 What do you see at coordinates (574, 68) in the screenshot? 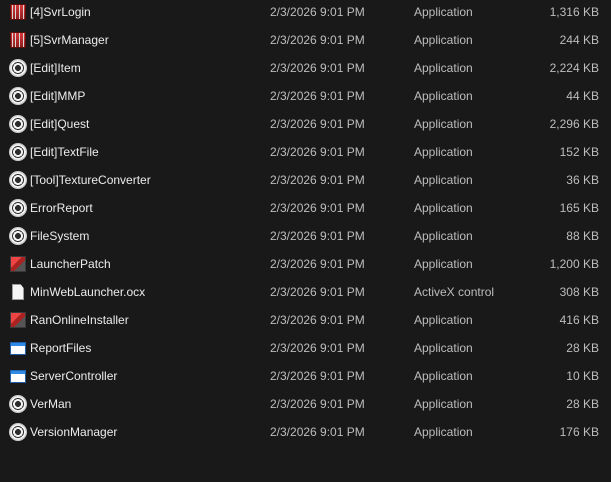
I see `file-size: 2,224 KB` at bounding box center [574, 68].